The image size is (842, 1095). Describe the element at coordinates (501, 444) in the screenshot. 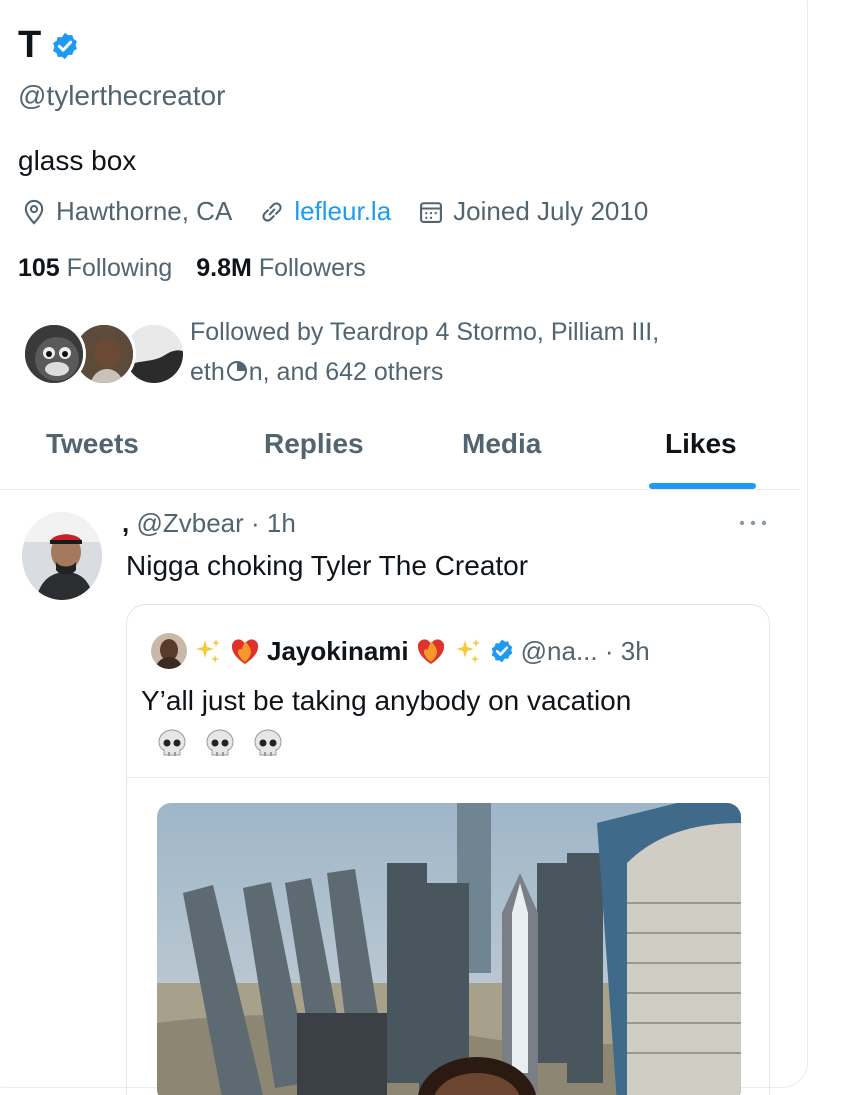

I see `tab-media: Media` at that location.